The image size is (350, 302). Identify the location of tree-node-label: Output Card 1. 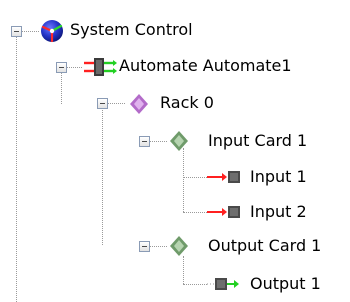
(264, 246).